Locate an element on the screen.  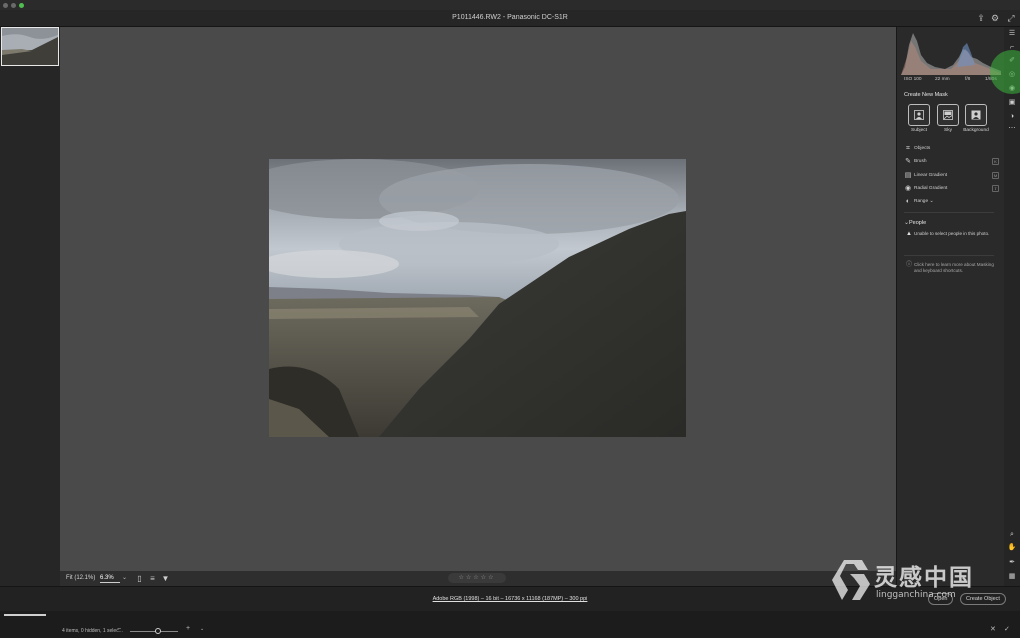
tool-rail: ☰ ⌐ ✐ ◎ ◉ ▣ ◑ ⋯ ⌕ ✋ ✒ ▦ is located at coordinates (1012, 306).